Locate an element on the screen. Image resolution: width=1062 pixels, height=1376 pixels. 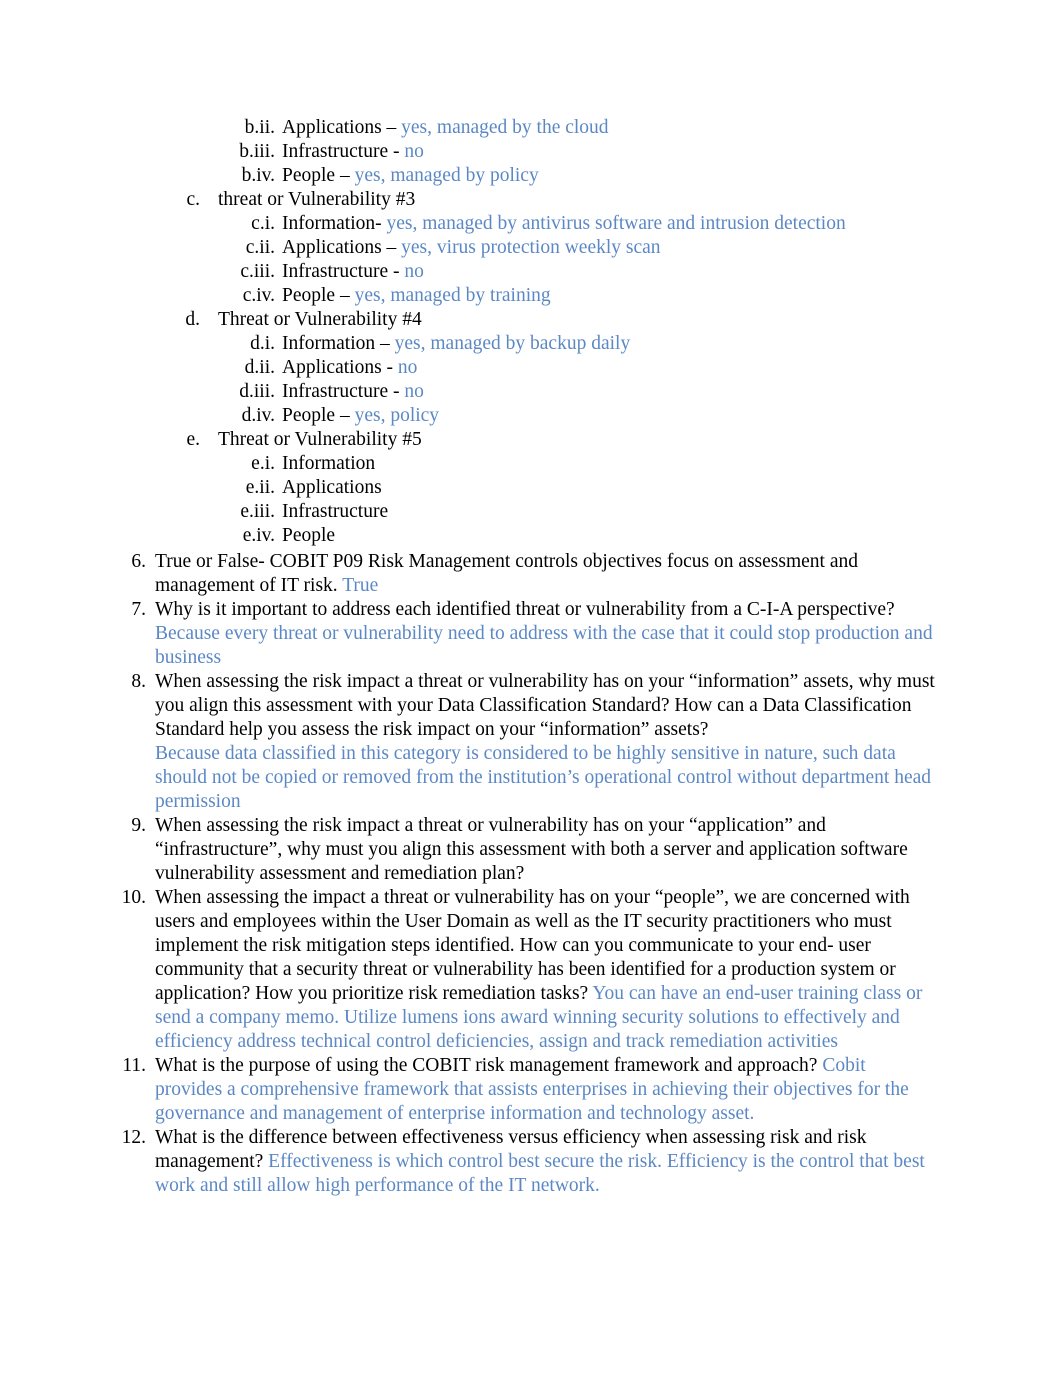
outline-text: Threat or Vulnerability #5 is located at coordinates (320, 440).